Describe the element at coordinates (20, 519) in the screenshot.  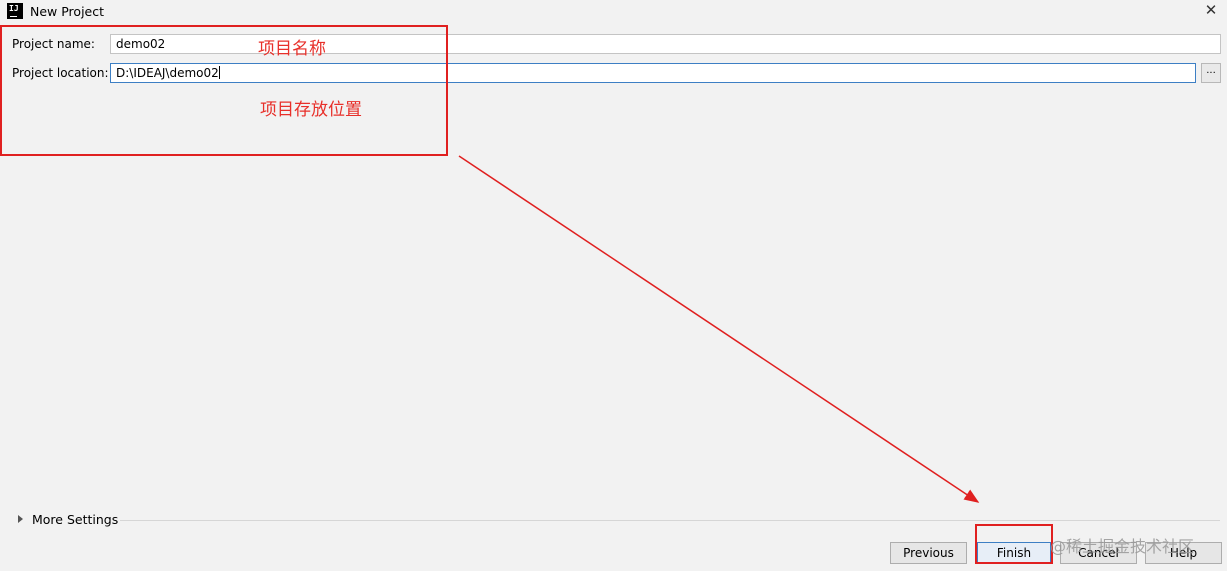
I see `expand-triangle-icon` at that location.